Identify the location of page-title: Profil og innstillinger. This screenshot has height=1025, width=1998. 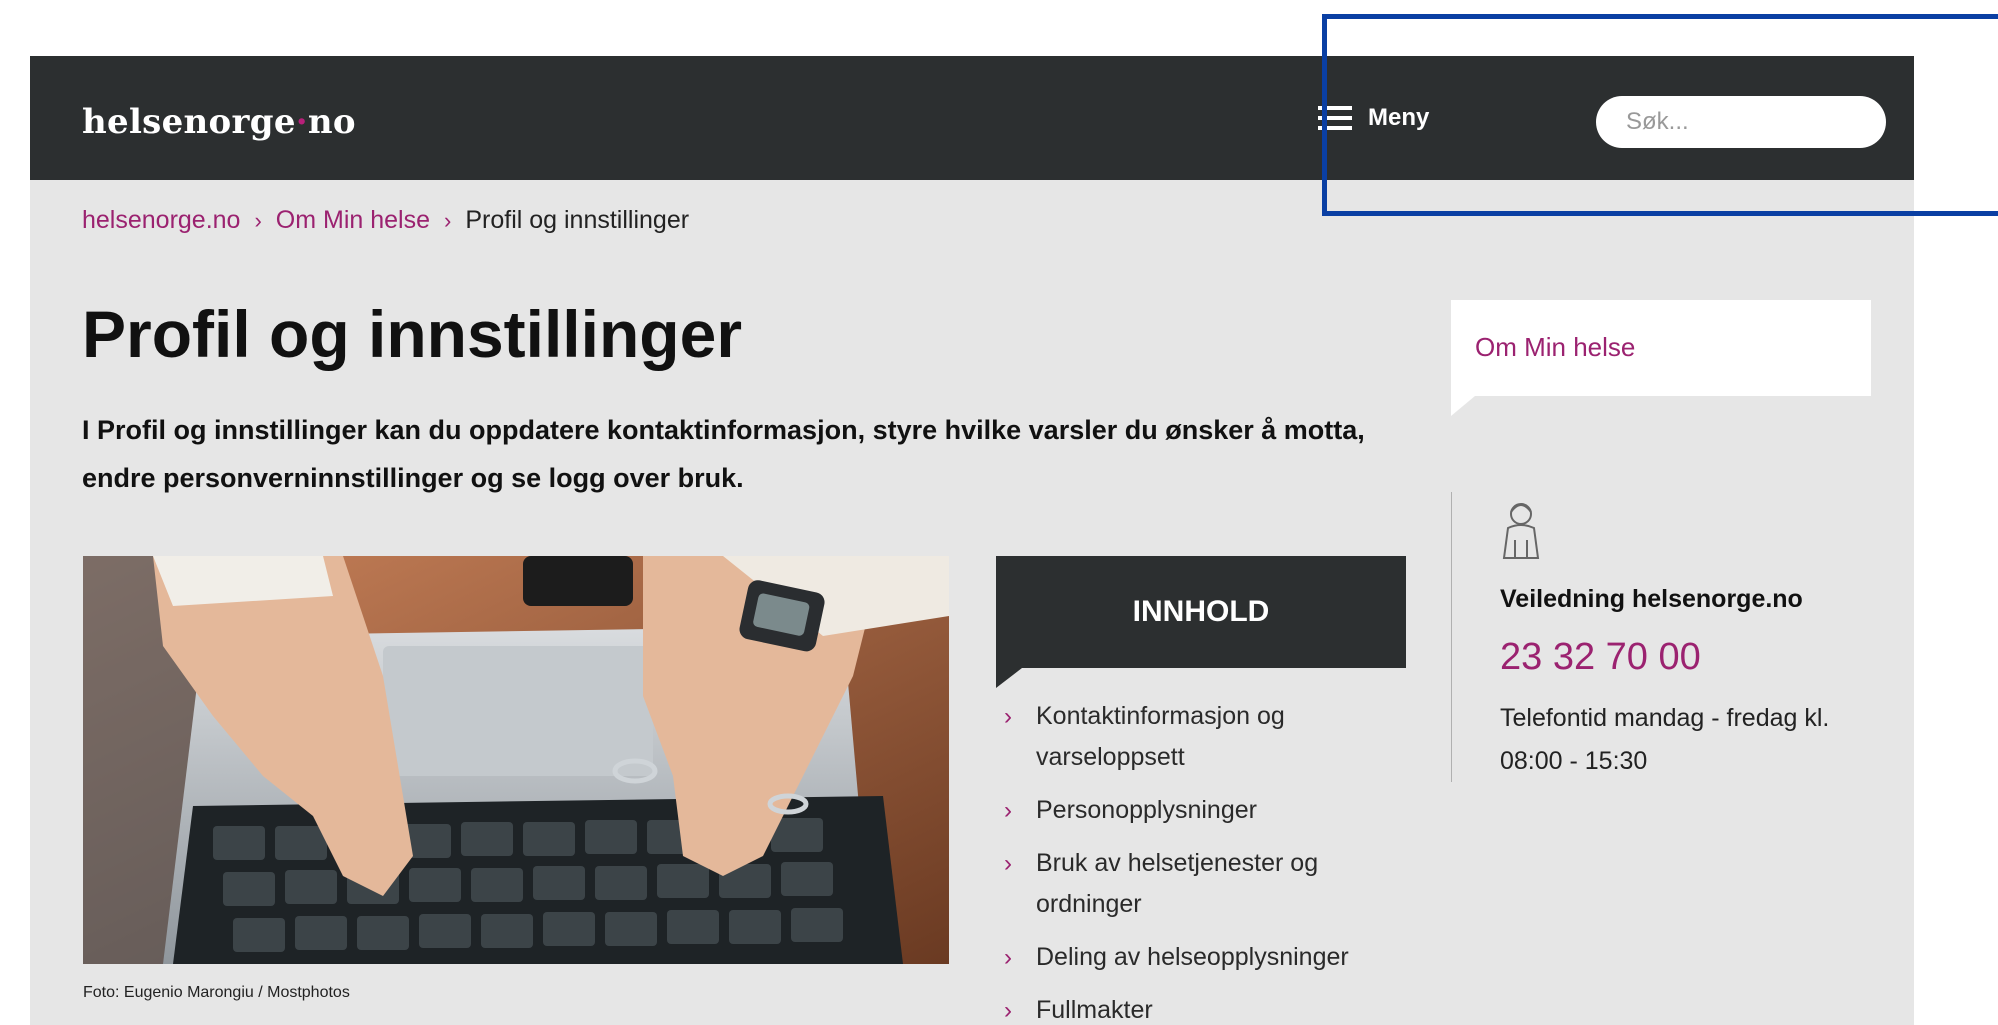
(412, 334).